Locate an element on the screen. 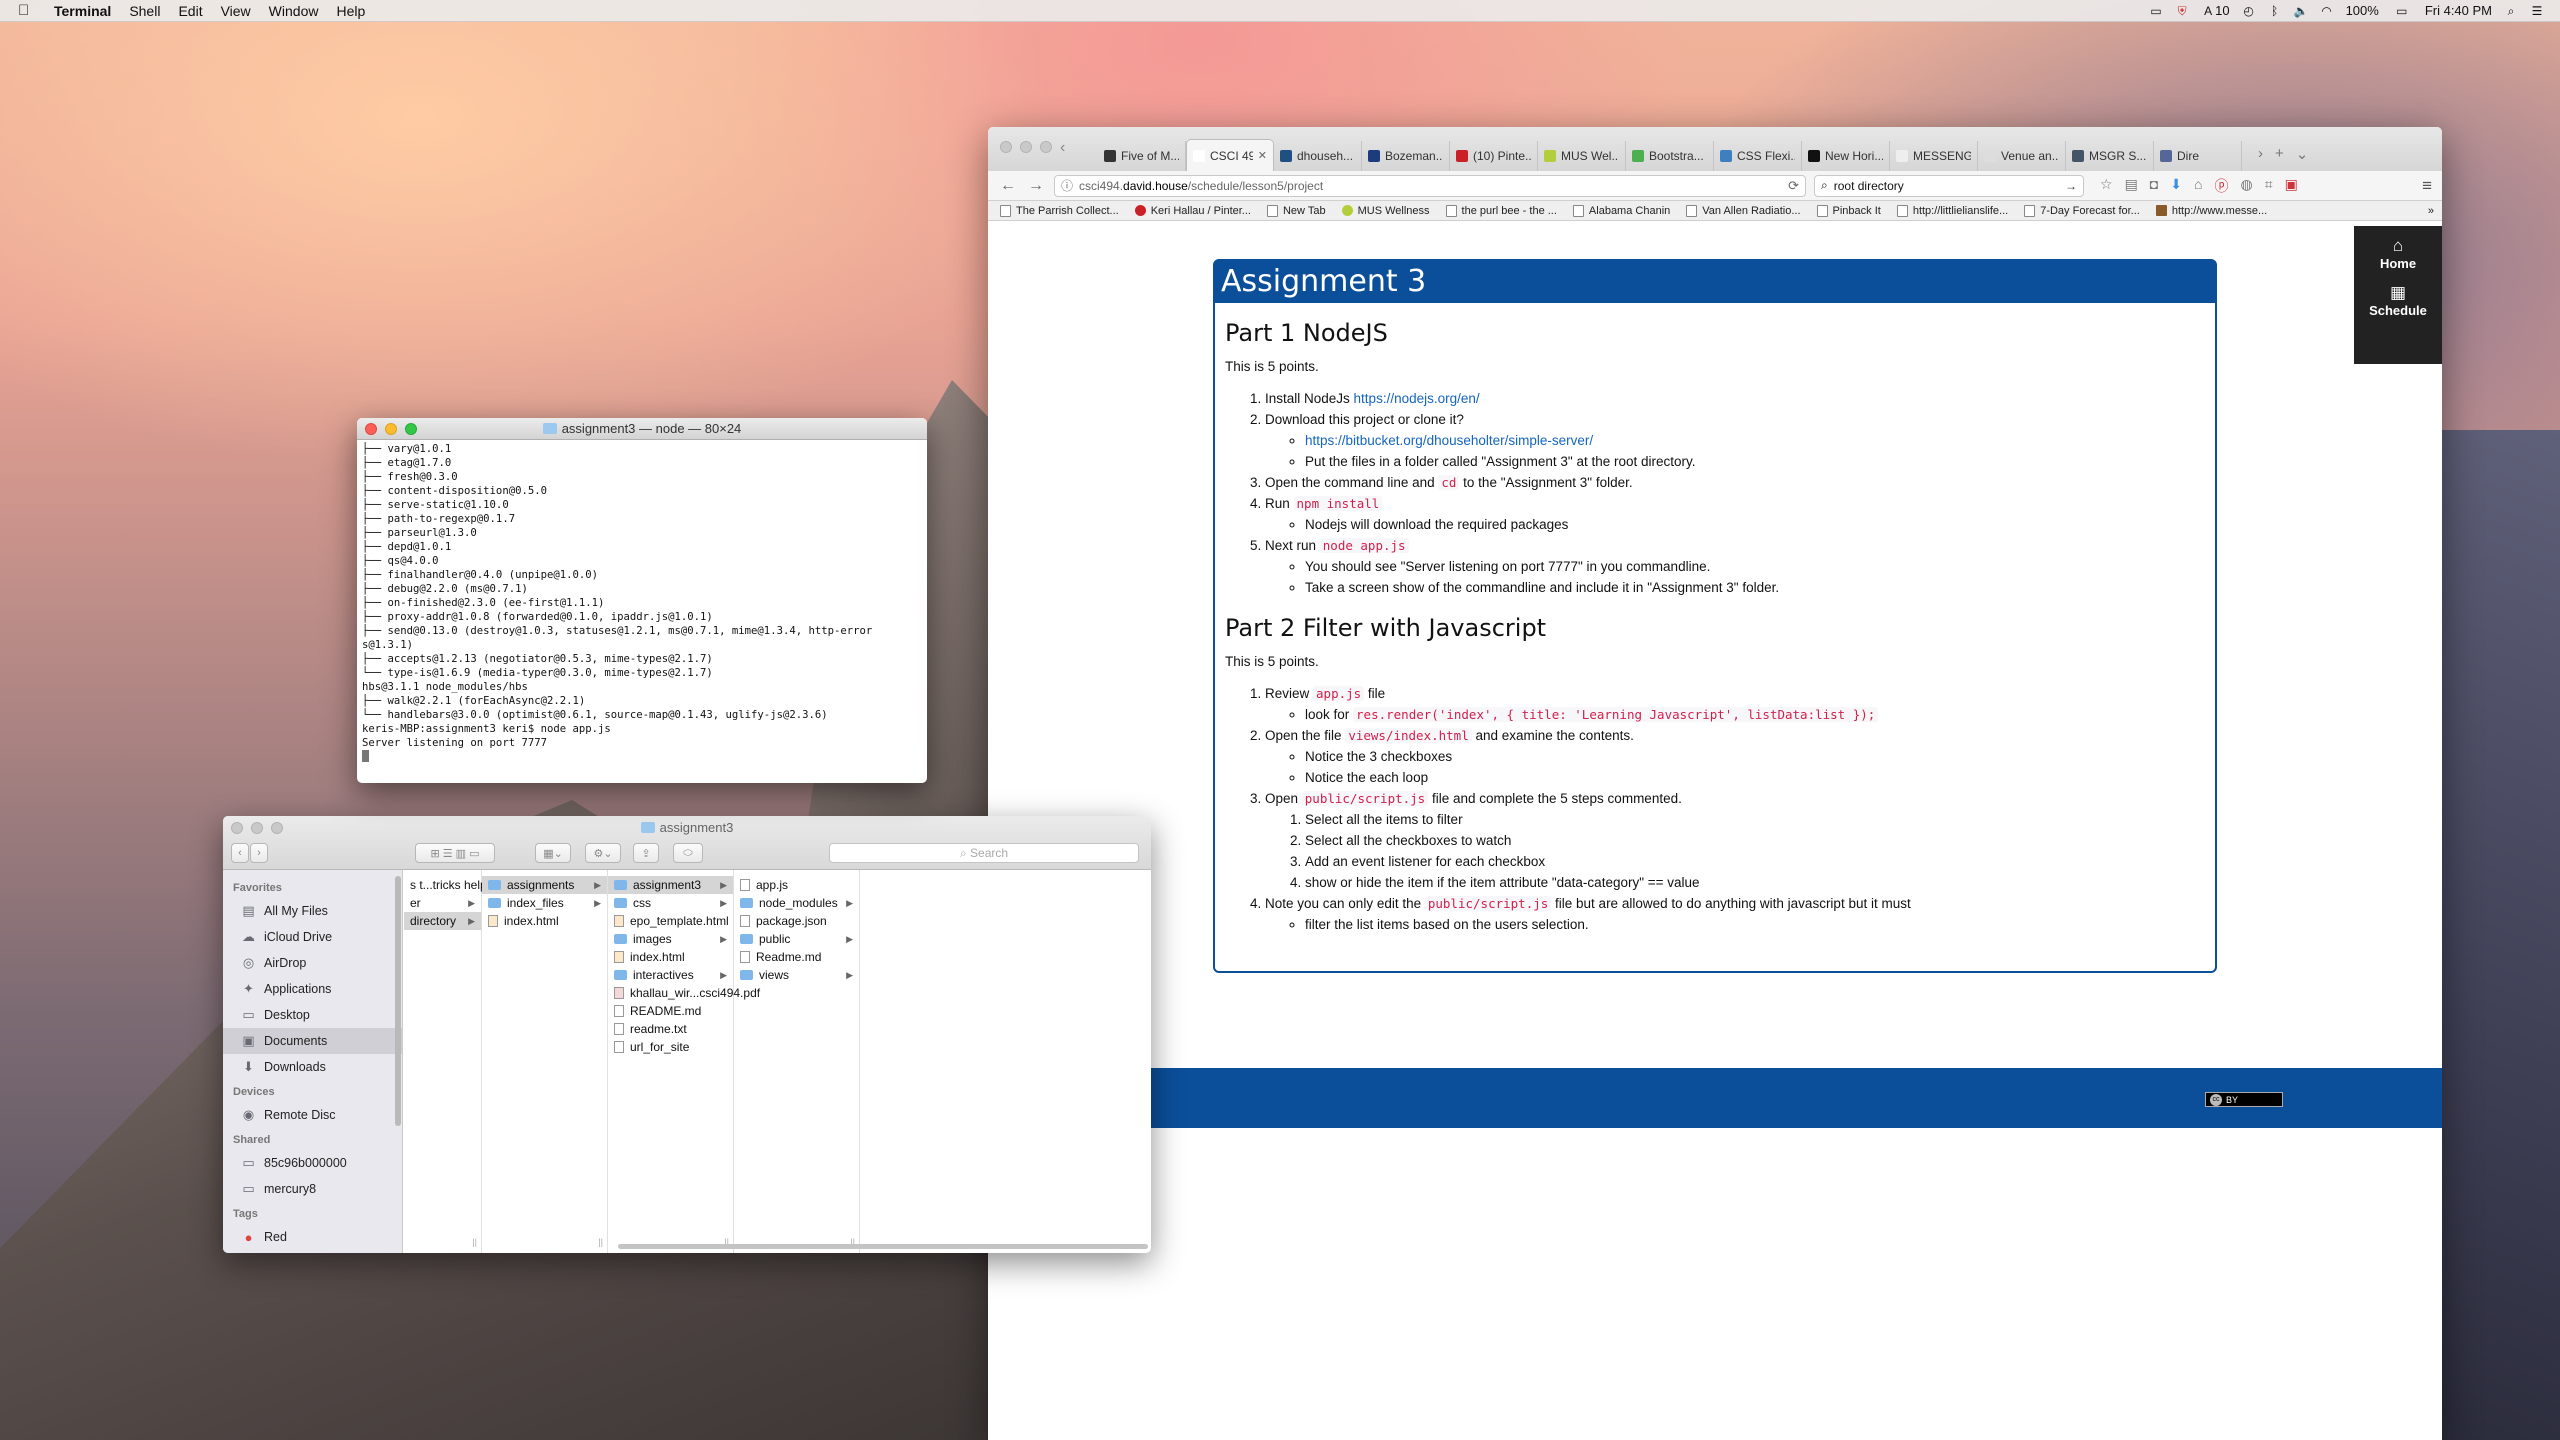 The height and width of the screenshot is (1440, 2560). volume-icon: 🔈 is located at coordinates (2301, 11).